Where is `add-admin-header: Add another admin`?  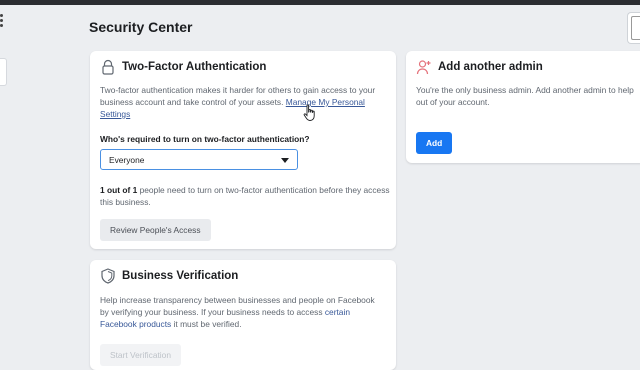 add-admin-header: Add another admin is located at coordinates (479, 67).